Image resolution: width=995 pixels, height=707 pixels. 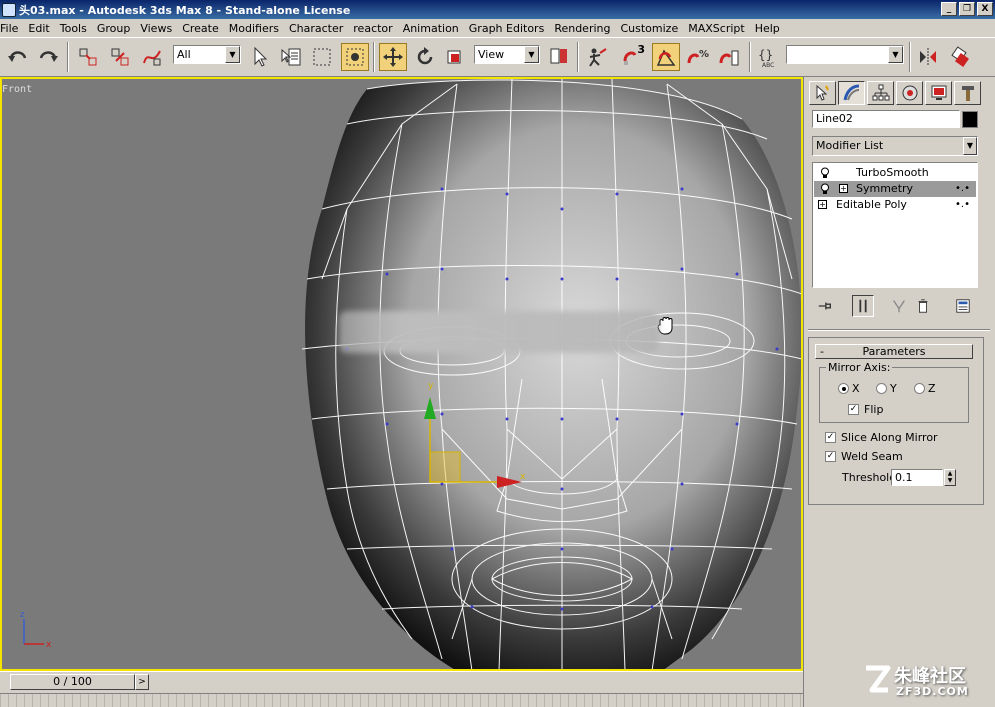 I want to click on make-unique-icon, so click(x=899, y=306).